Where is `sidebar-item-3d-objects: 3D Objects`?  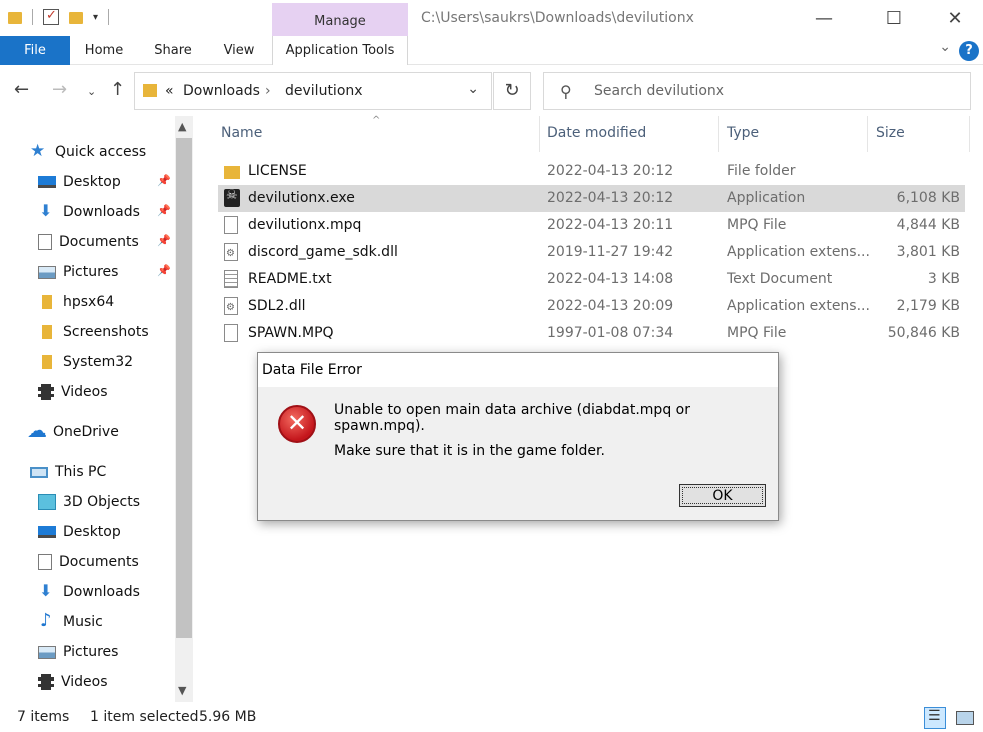 sidebar-item-3d-objects: 3D Objects is located at coordinates (87, 502).